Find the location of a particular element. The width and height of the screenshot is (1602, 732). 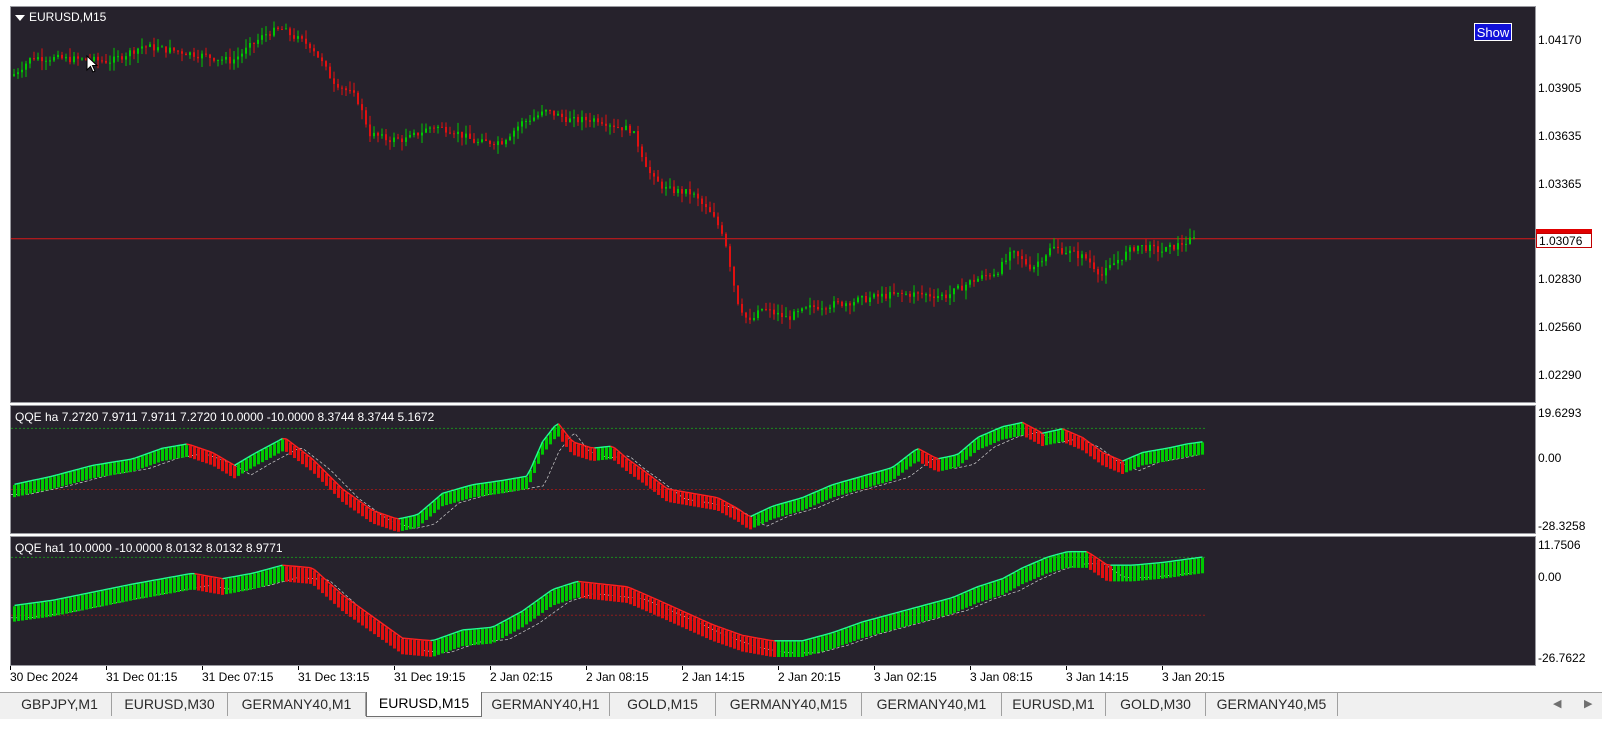

tab-germany40-m1-2: GERMANY40,M1 is located at coordinates (932, 704).